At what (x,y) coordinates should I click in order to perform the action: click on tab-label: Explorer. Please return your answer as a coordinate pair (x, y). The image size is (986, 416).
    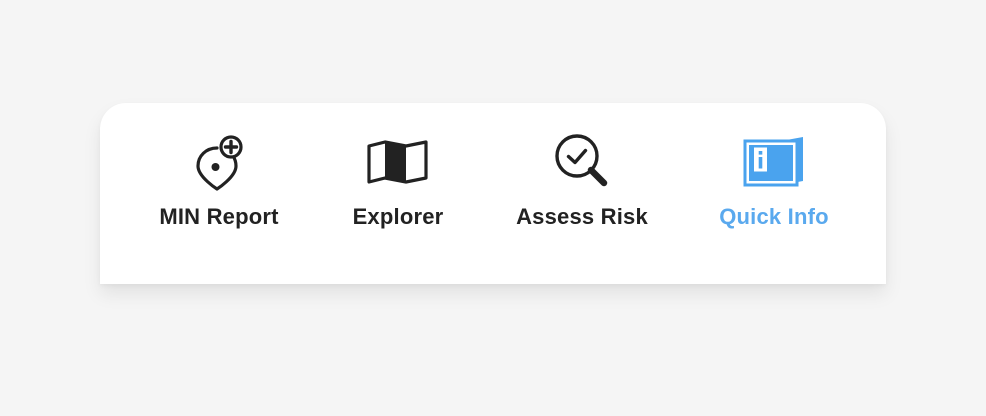
    Looking at the image, I should click on (398, 216).